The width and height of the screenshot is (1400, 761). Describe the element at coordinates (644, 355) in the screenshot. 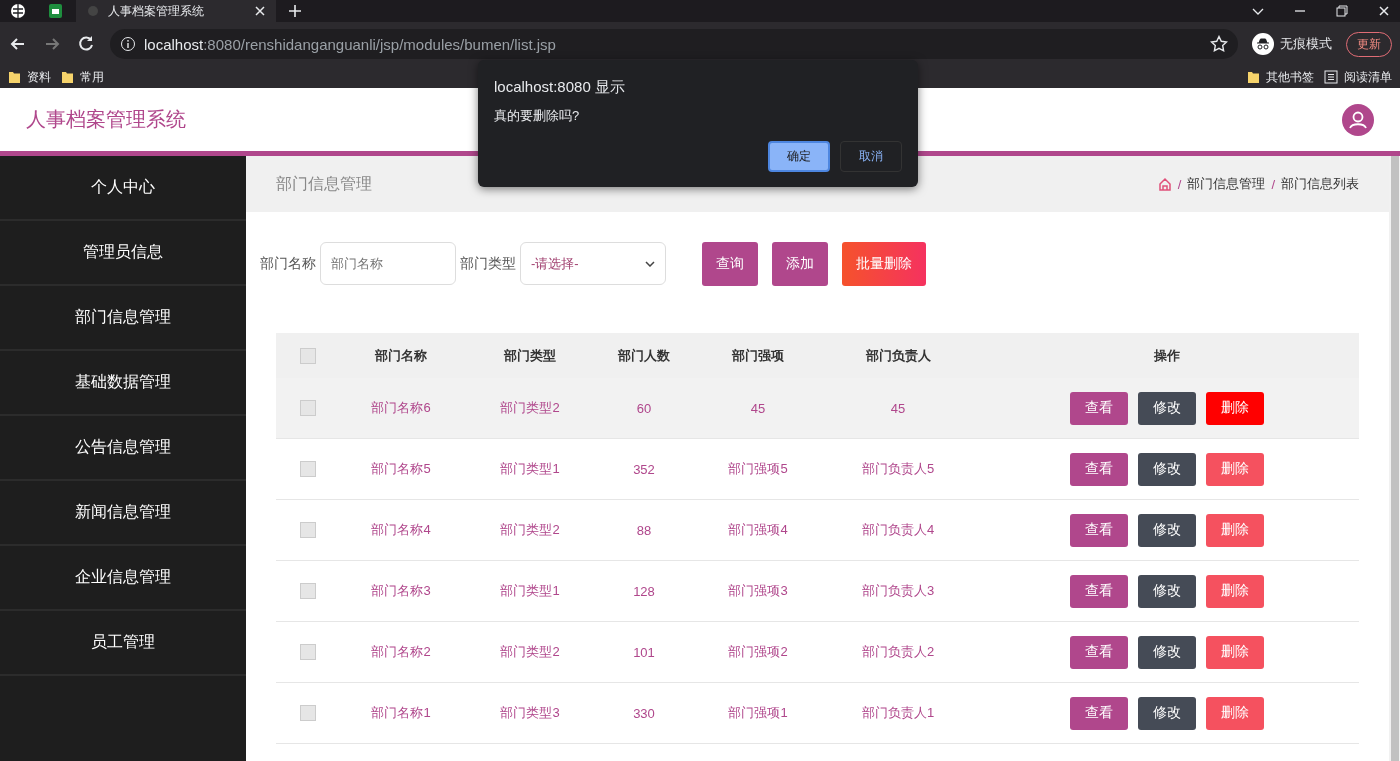

I see `column-header: 部门人数` at that location.